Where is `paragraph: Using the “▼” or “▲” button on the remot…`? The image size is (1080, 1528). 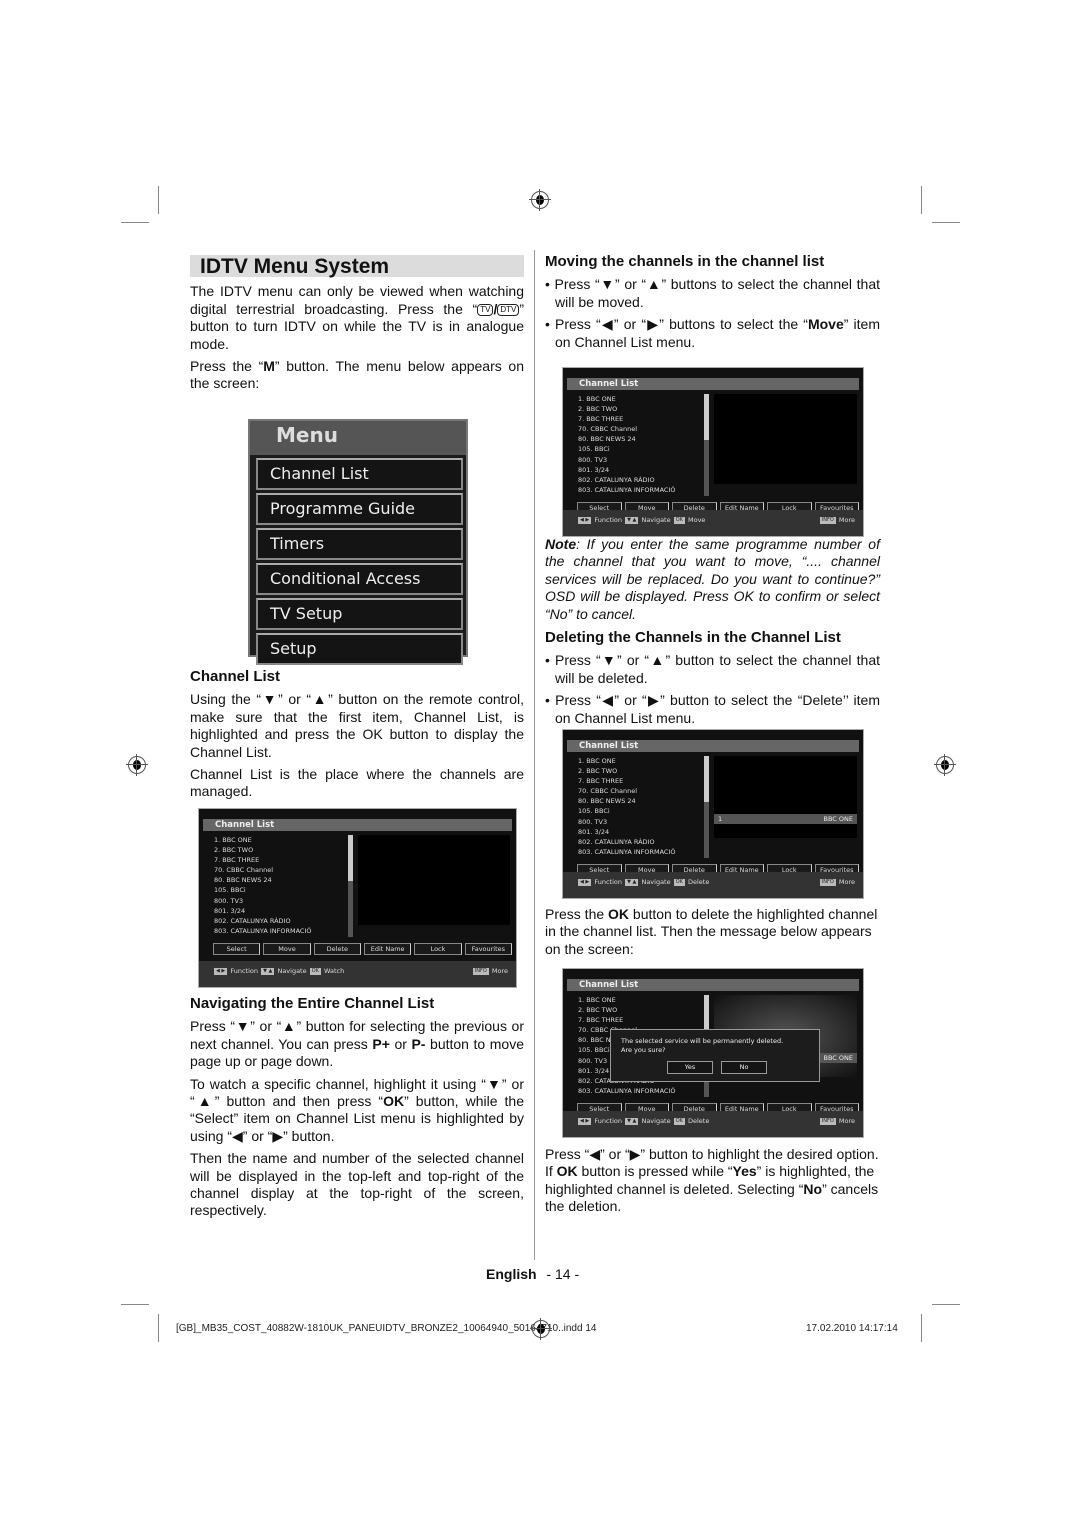 paragraph: Using the “▼” or “▲” button on the remot… is located at coordinates (357, 725).